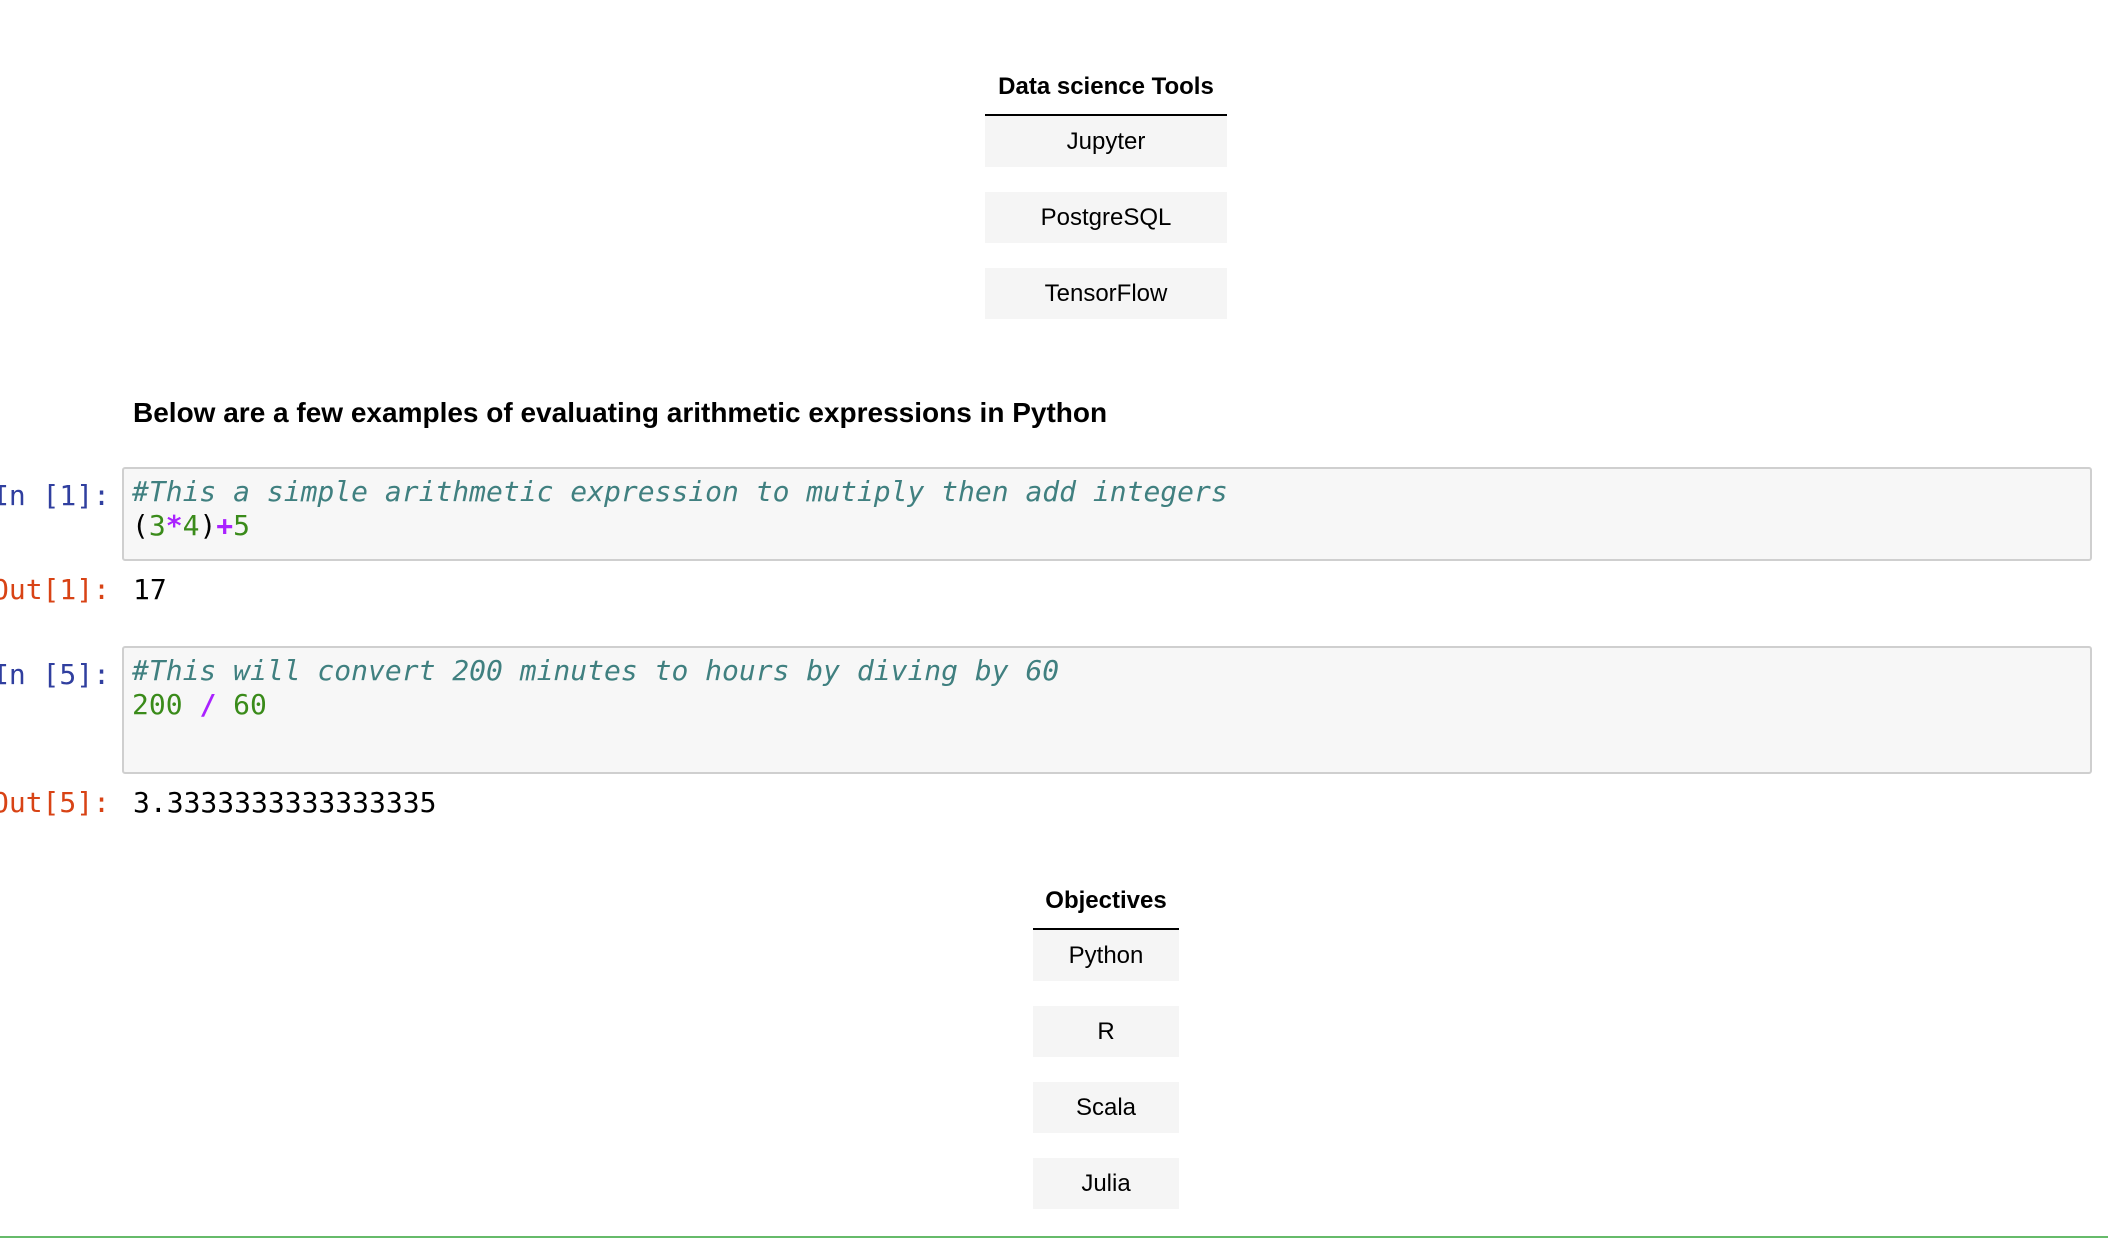  What do you see at coordinates (1106, 211) in the screenshot?
I see `tools-table-cell: PostgreSQL` at bounding box center [1106, 211].